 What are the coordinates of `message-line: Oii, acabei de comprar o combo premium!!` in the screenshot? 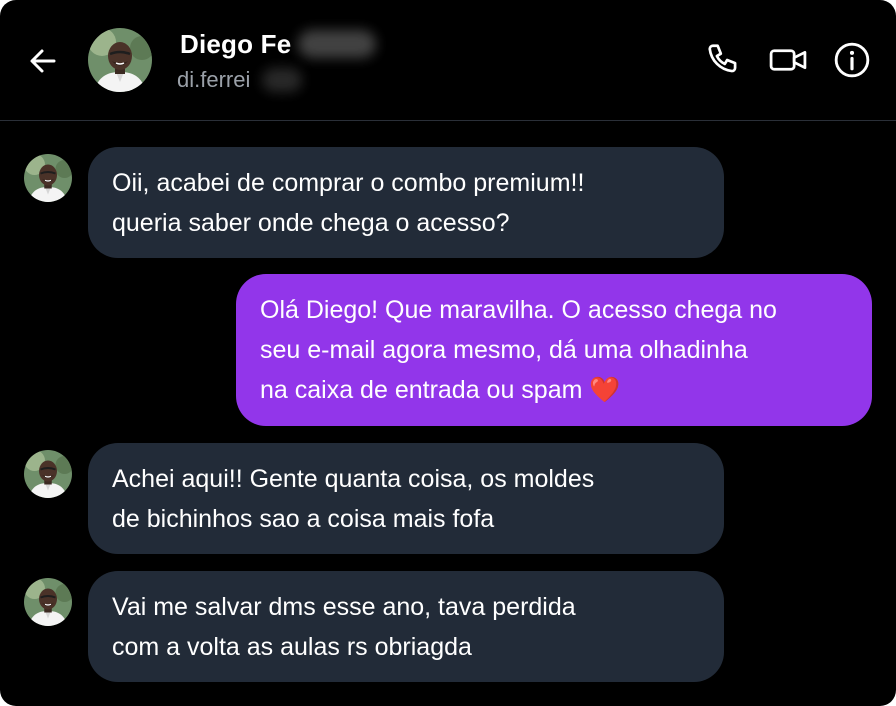 It's located at (348, 182).